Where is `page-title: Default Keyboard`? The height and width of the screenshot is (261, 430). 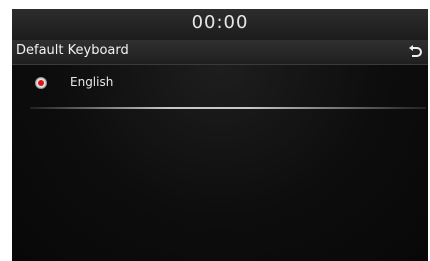 page-title: Default Keyboard is located at coordinates (72, 50).